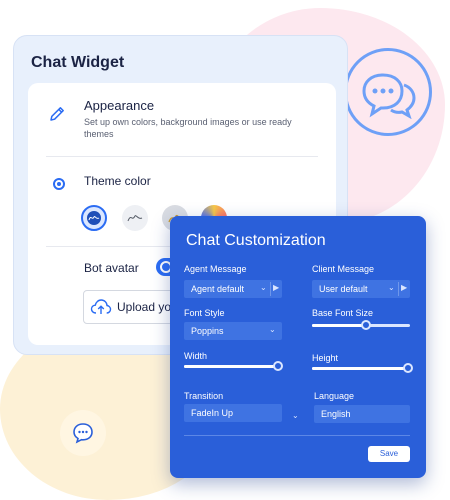 Image resolution: width=450 pixels, height=500 pixels. I want to click on height-slider, so click(363, 368).